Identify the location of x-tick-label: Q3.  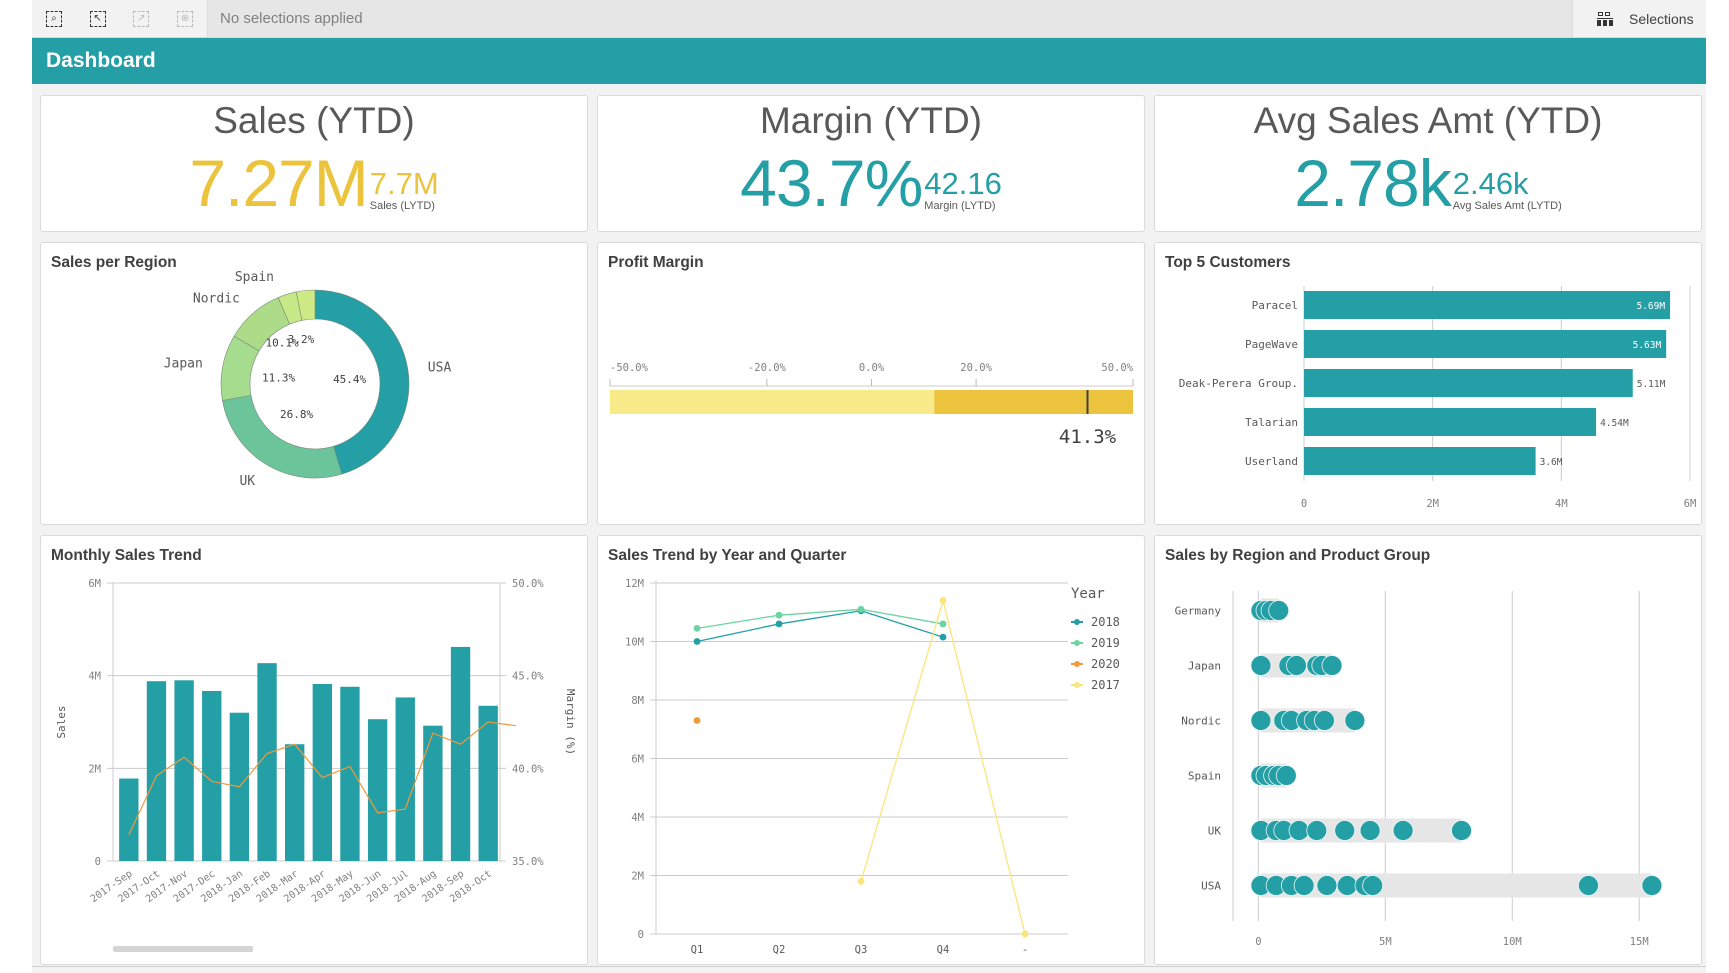
(861, 950).